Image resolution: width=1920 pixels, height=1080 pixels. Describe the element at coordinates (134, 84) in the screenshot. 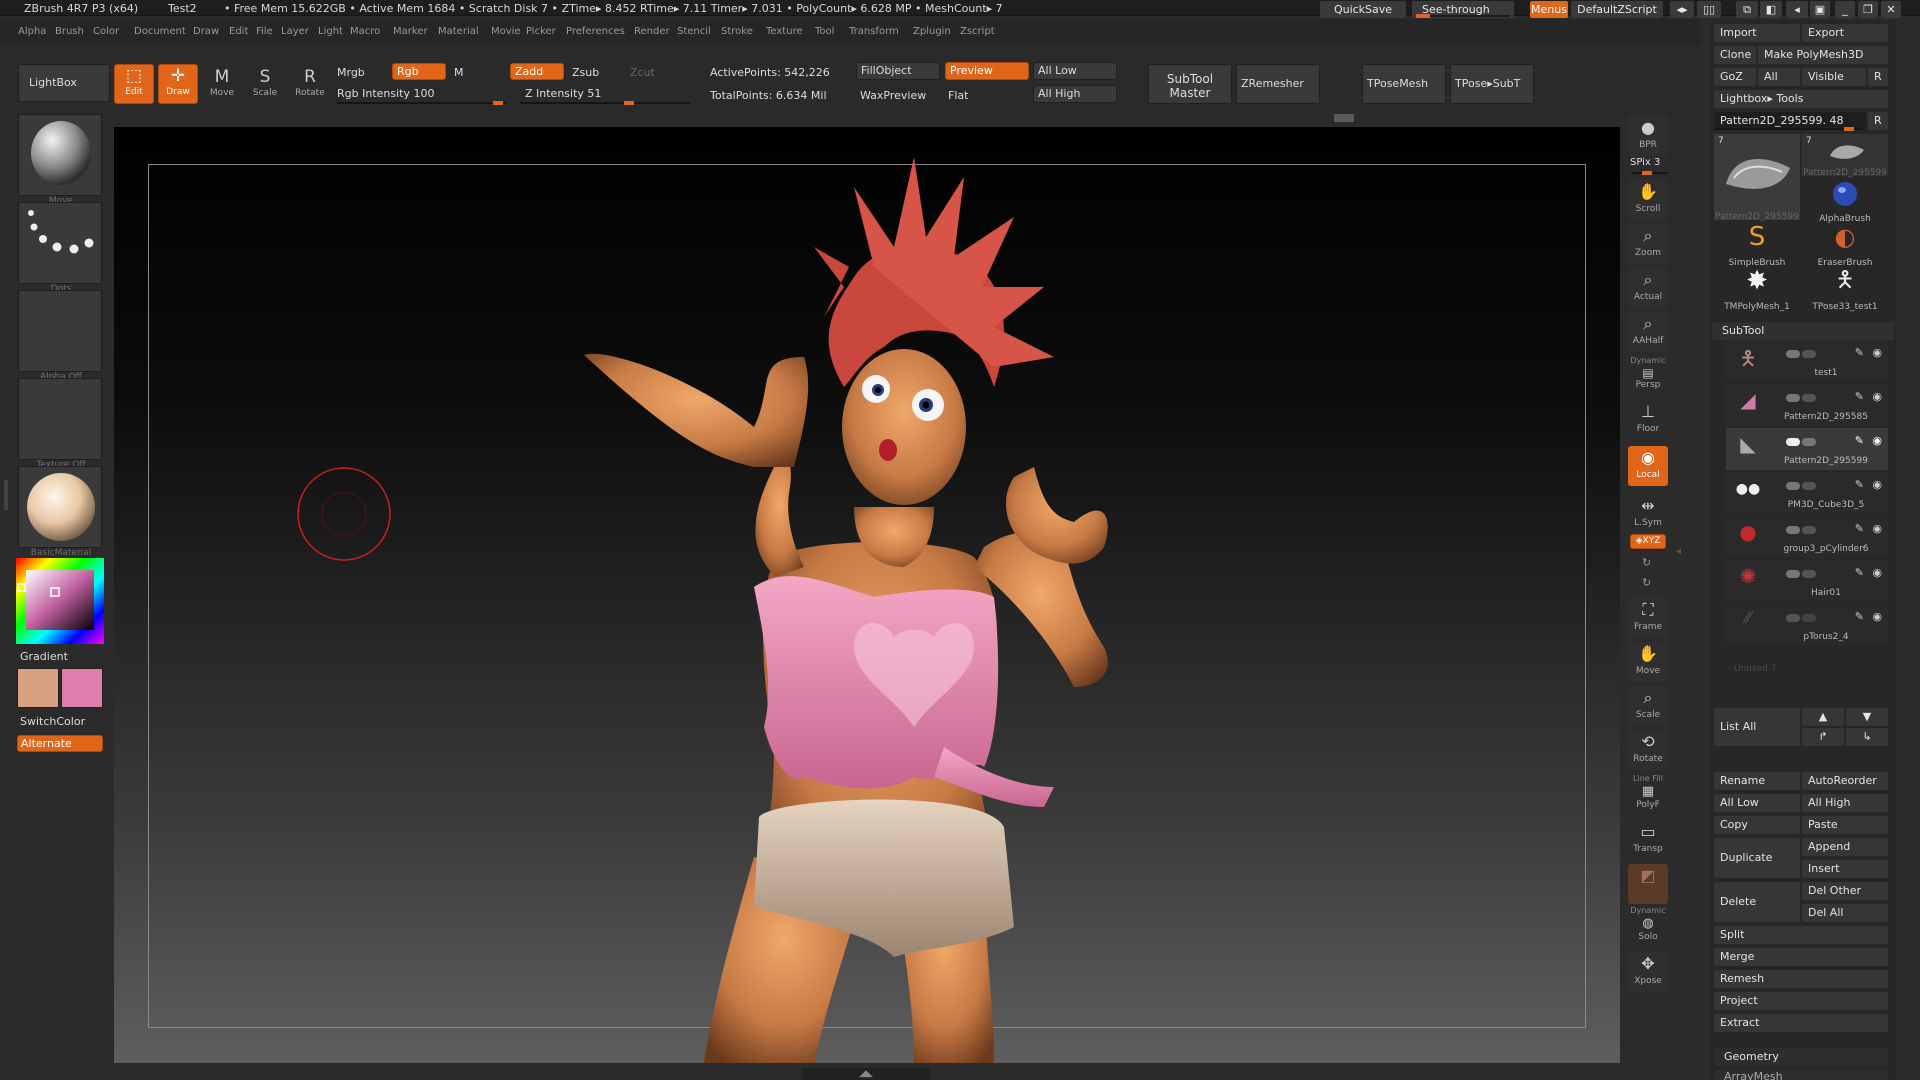

I see `edit-button: ⬚ Edit` at that location.